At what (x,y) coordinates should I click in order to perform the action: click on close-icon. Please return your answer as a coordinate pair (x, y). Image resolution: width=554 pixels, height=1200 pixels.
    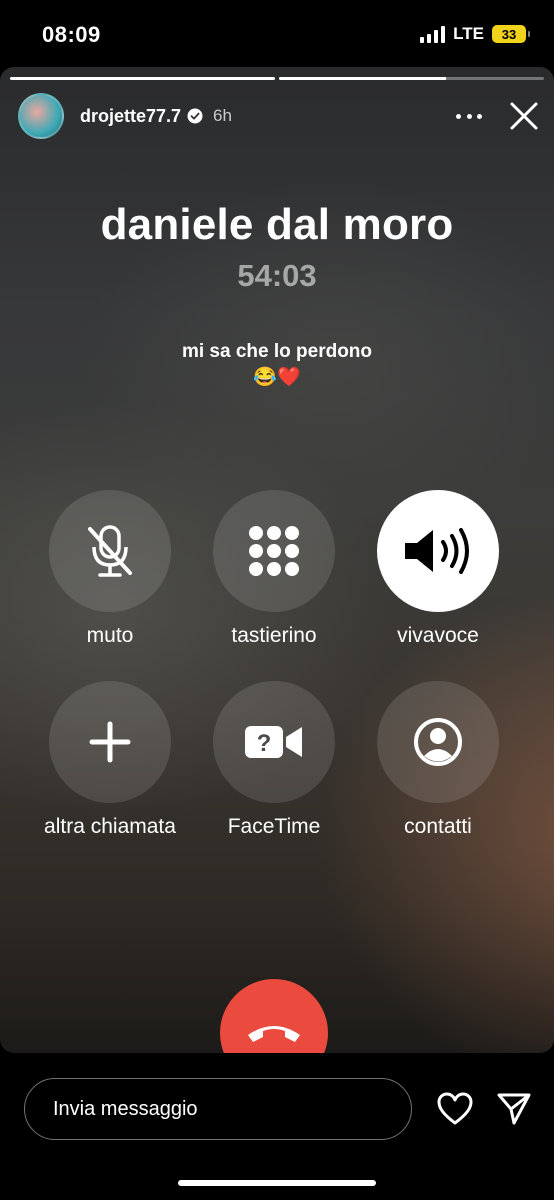
    Looking at the image, I should click on (524, 116).